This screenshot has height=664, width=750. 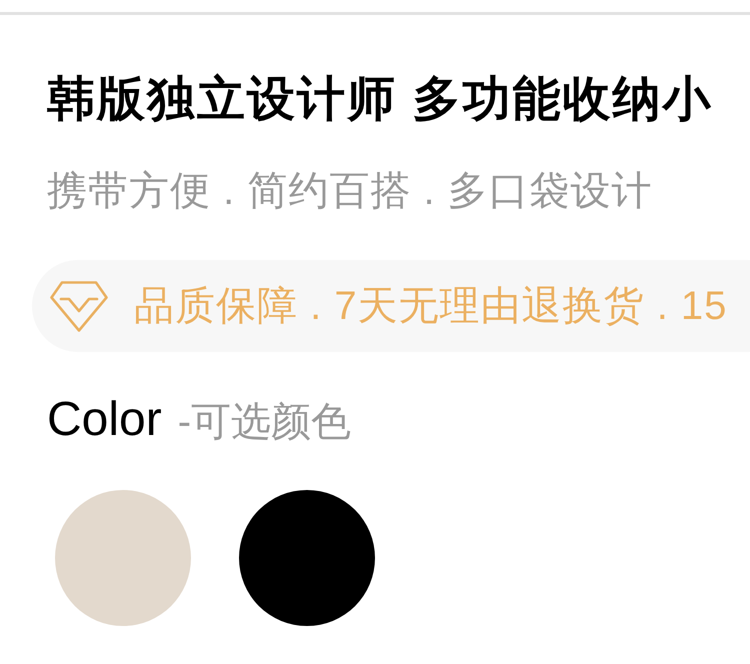 I want to click on guarantee-text: 品质保障 . 7天无理由退换货 . 15, so click(x=431, y=306).